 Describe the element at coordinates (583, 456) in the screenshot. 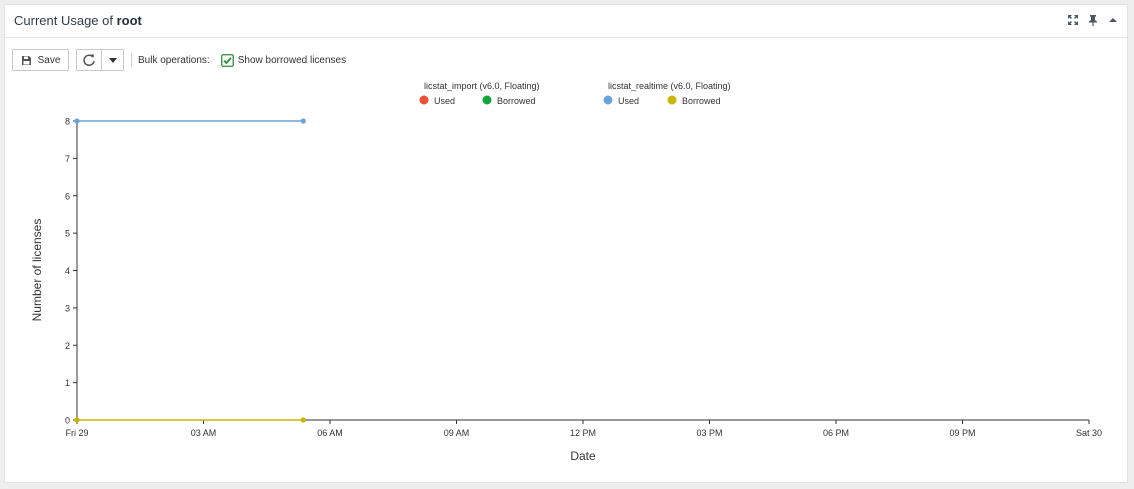

I see `x-axis-label: Date` at that location.